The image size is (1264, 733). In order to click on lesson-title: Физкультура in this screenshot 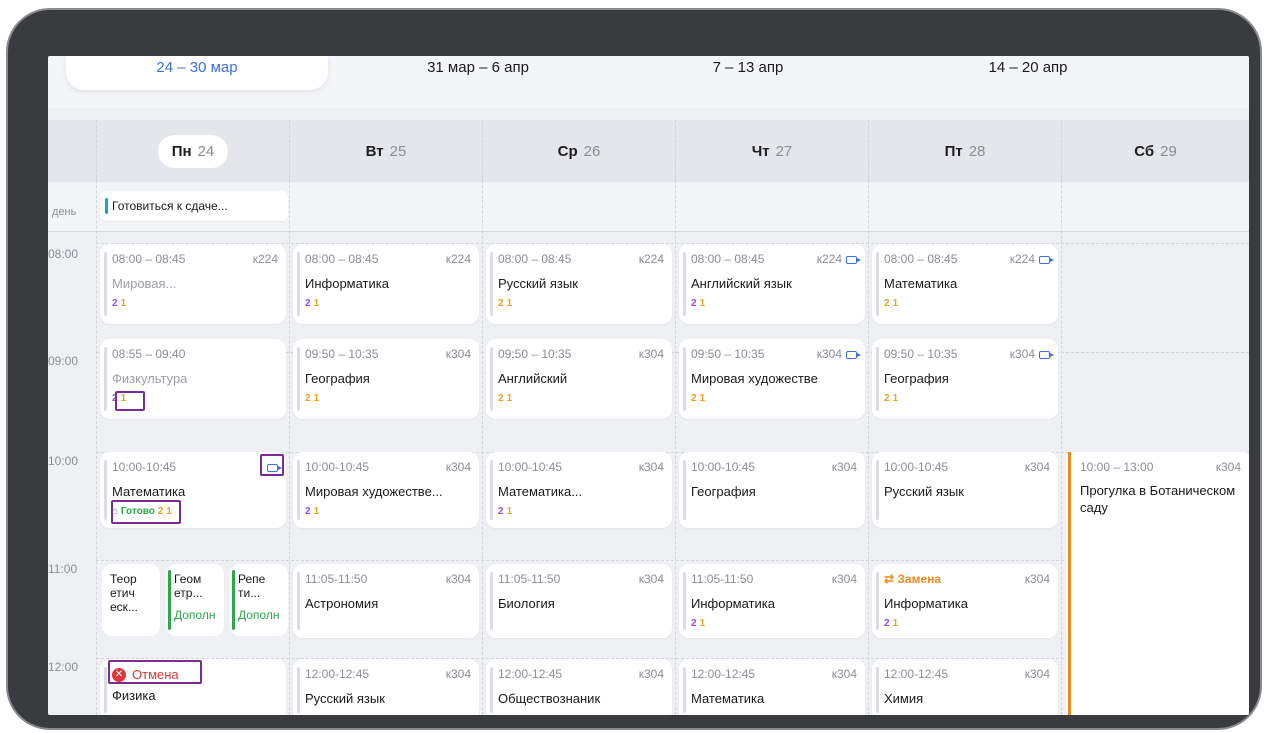, I will do `click(150, 378)`.